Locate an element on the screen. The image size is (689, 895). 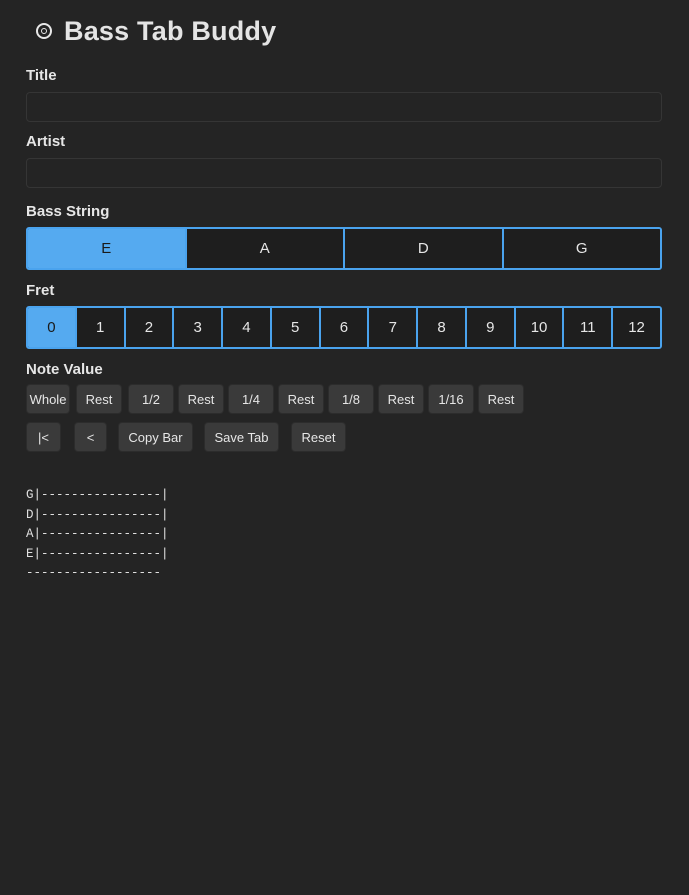
bass-string-selector: E A D G is located at coordinates (344, 248).